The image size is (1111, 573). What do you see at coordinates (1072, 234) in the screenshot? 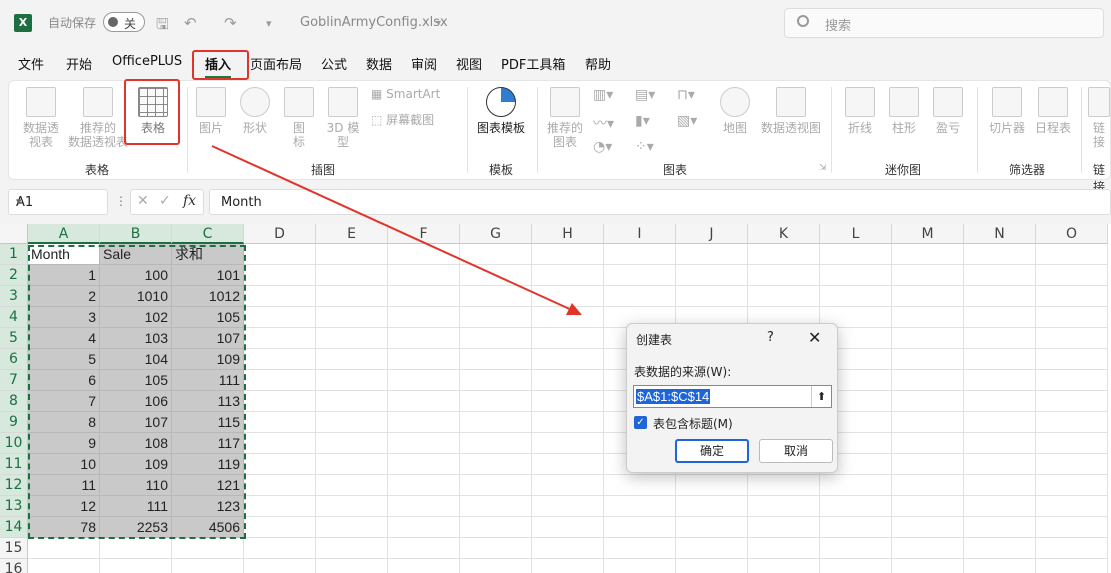
I see `column-header-o: O` at bounding box center [1072, 234].